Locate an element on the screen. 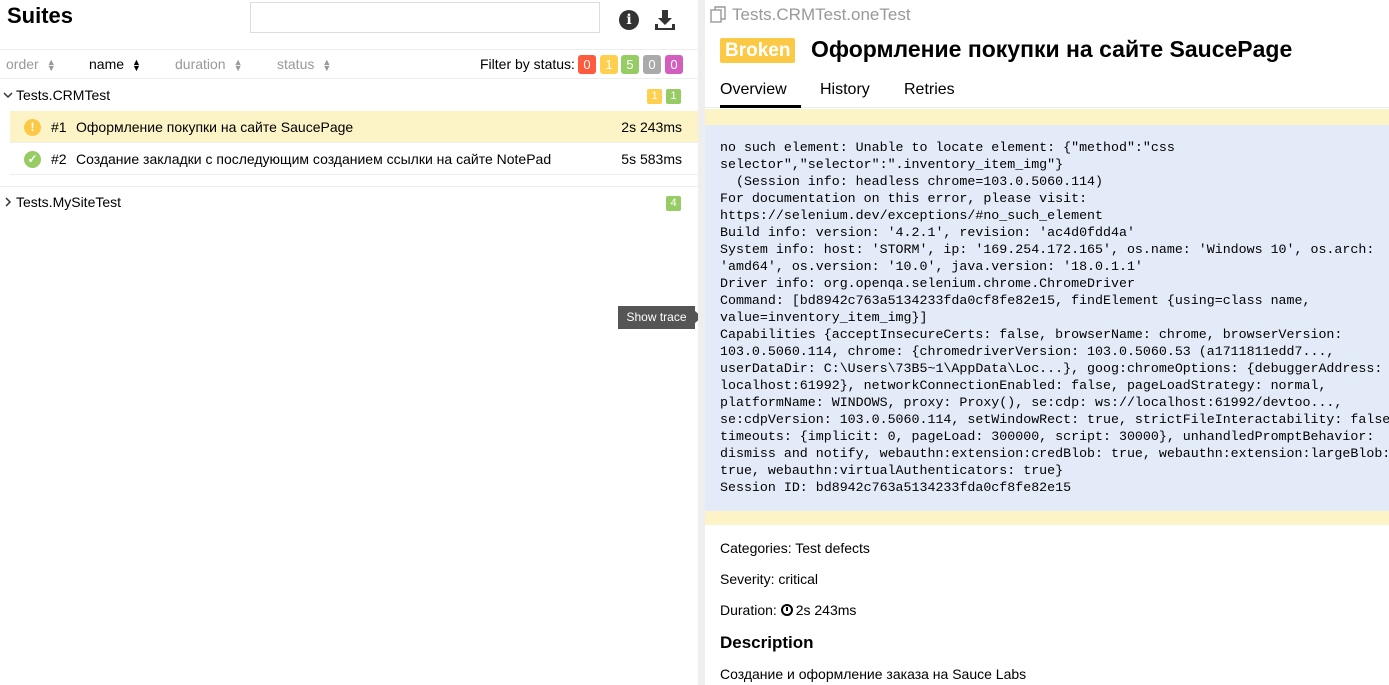 The width and height of the screenshot is (1389, 685). suite-group-name: Tests.MySiteTest is located at coordinates (69, 202).